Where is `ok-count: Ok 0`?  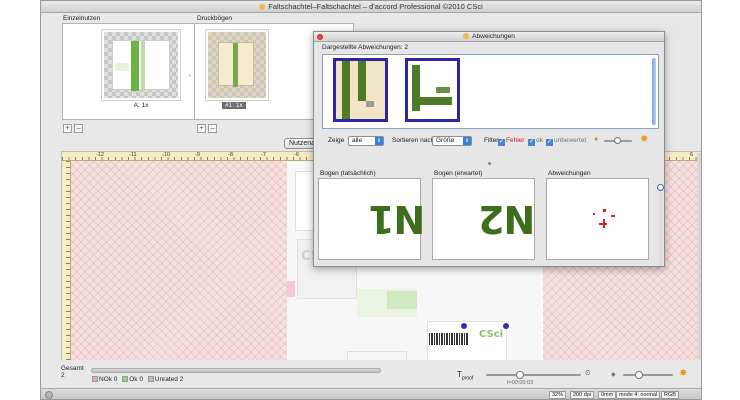 ok-count: Ok 0 is located at coordinates (136, 379).